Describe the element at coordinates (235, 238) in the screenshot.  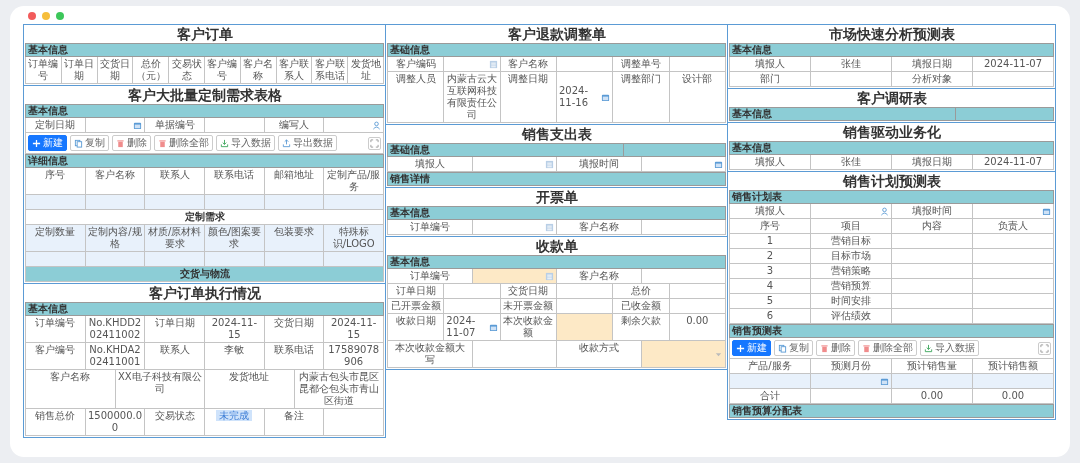
I see `field-label: 颜色/图案要求` at that location.